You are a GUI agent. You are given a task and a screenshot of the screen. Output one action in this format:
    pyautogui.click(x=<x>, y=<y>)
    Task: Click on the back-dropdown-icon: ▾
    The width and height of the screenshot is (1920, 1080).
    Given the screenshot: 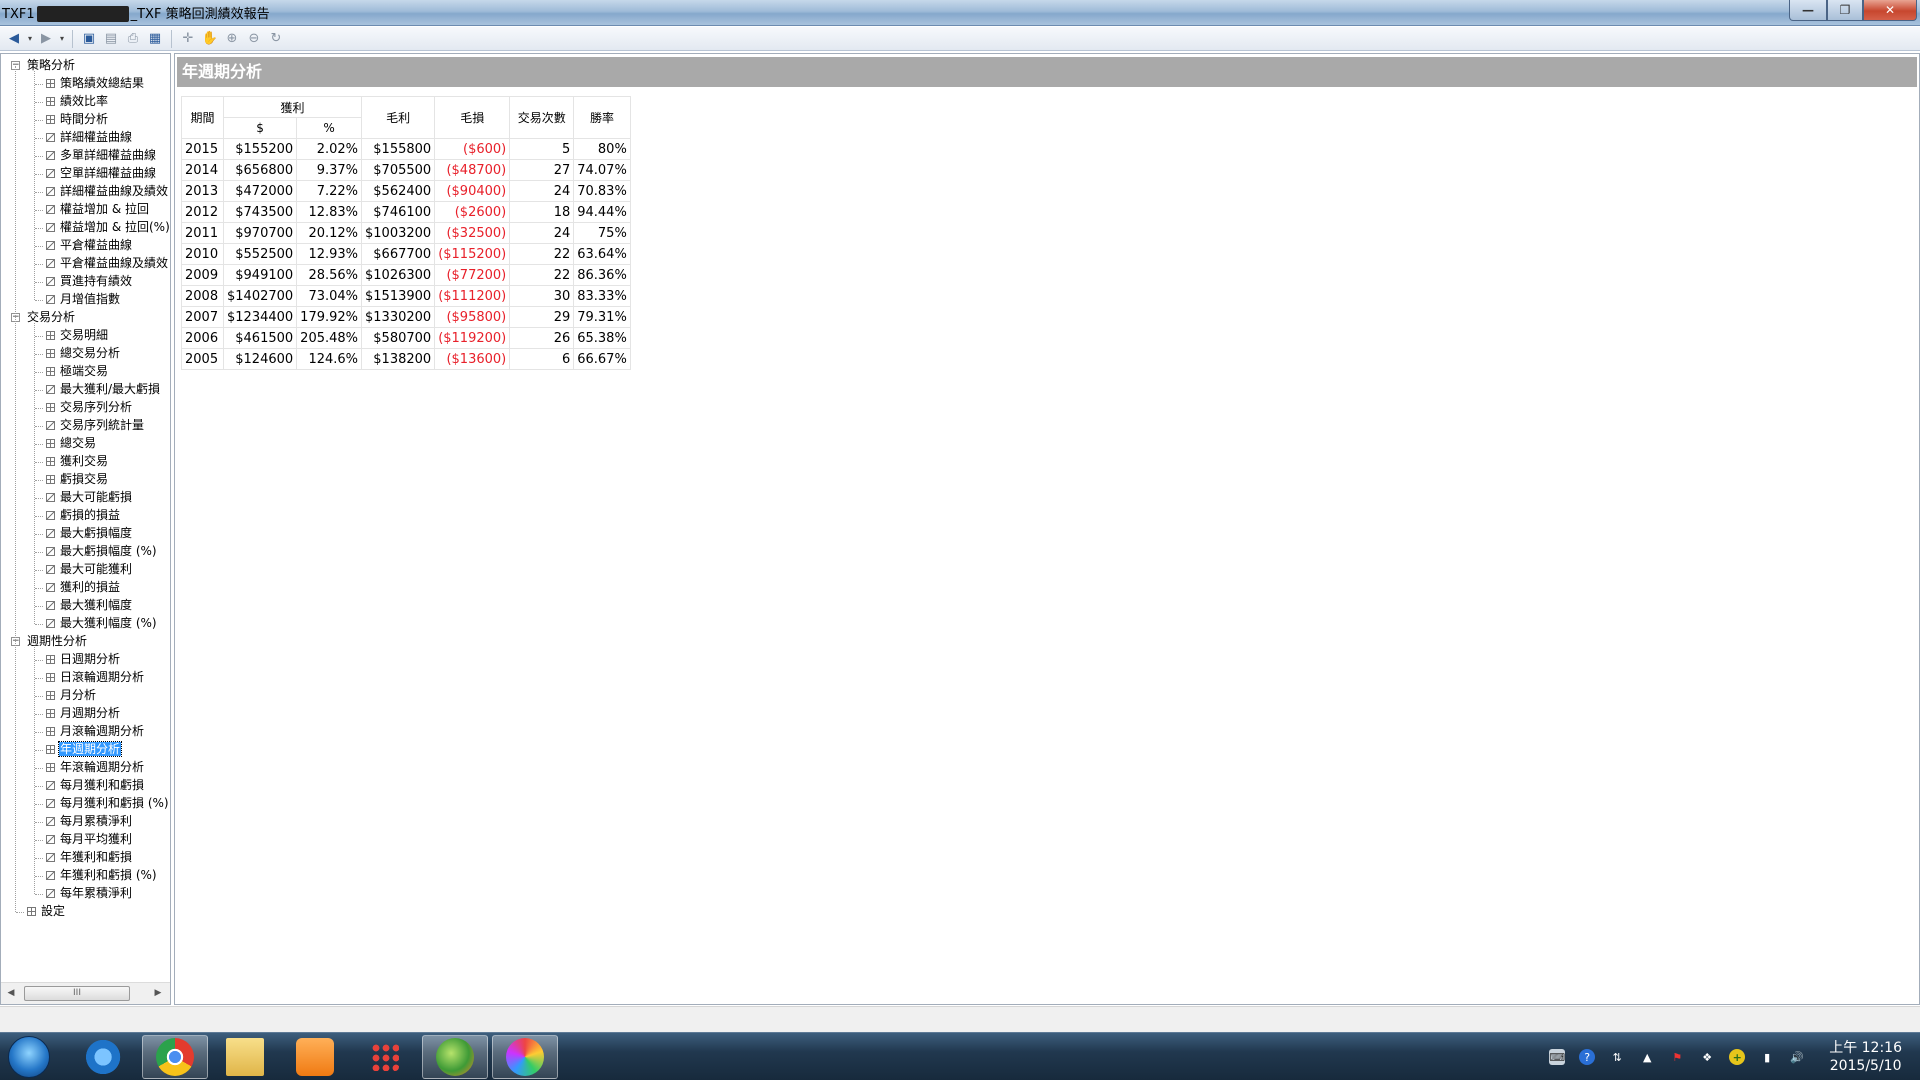 What is the action you would take?
    pyautogui.click(x=30, y=39)
    